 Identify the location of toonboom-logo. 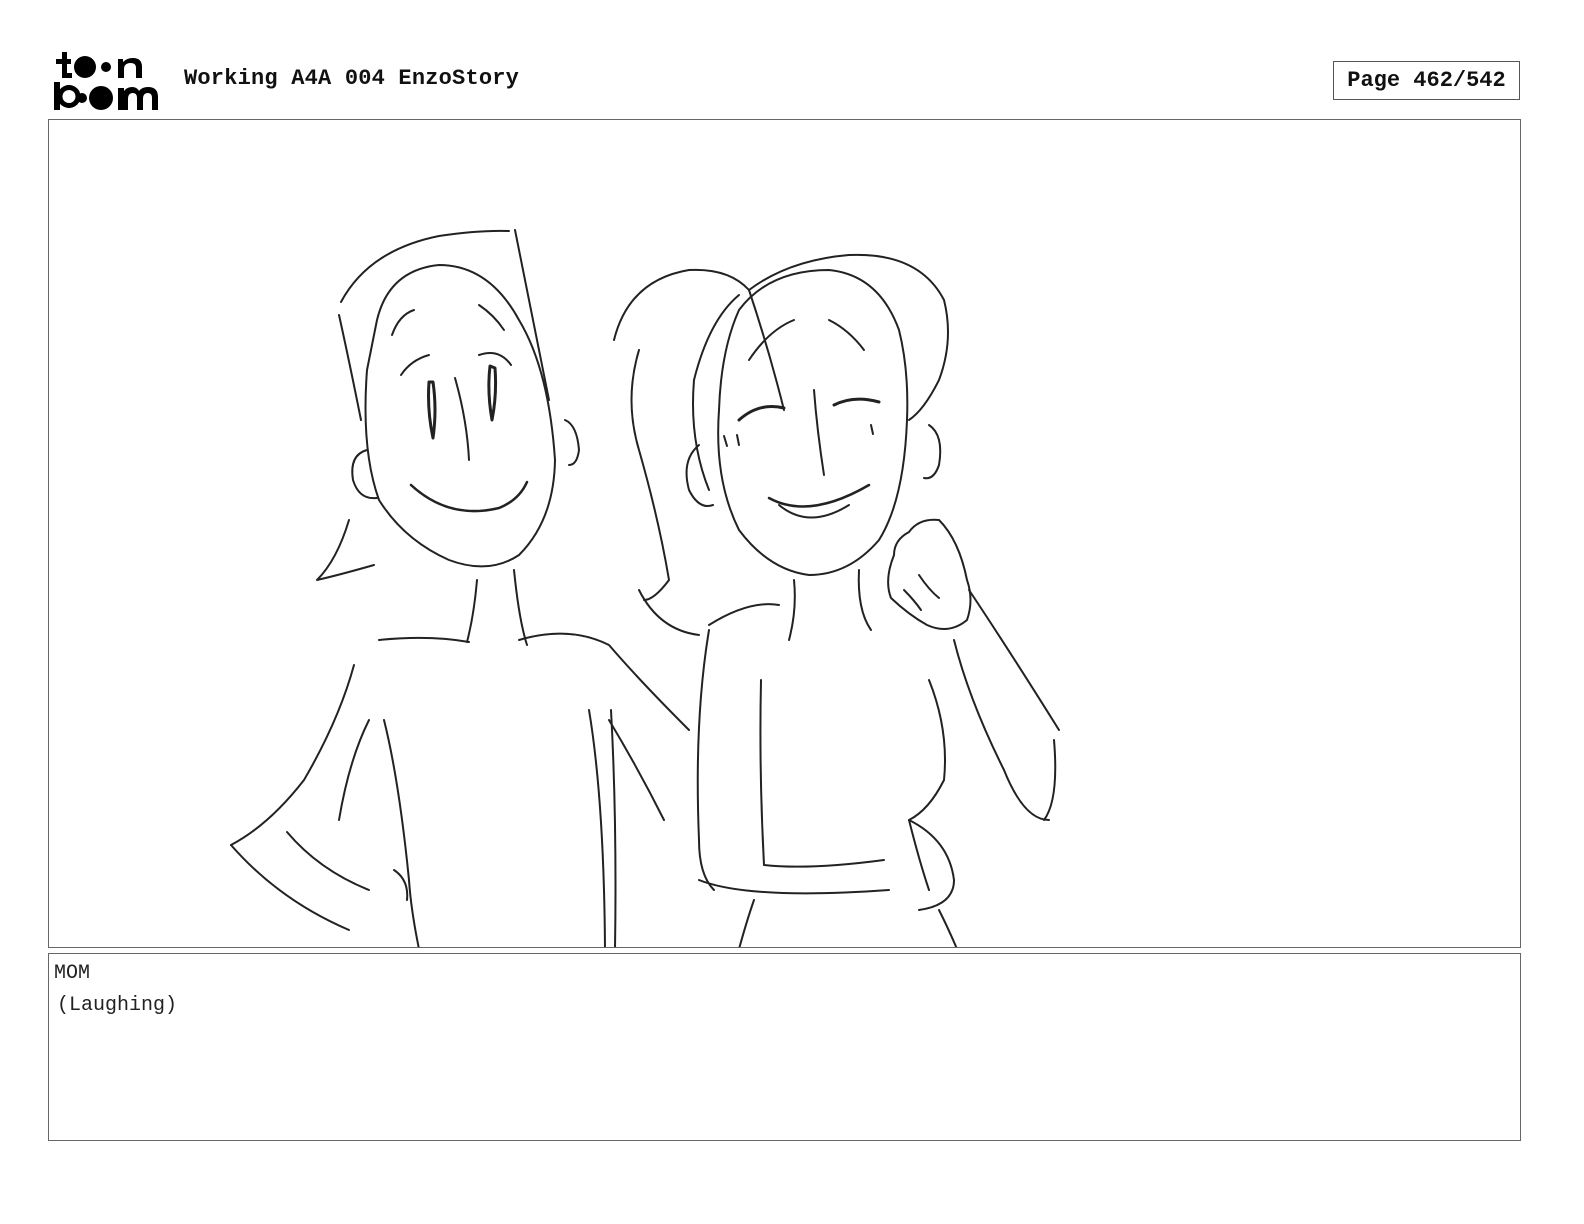
(108, 81).